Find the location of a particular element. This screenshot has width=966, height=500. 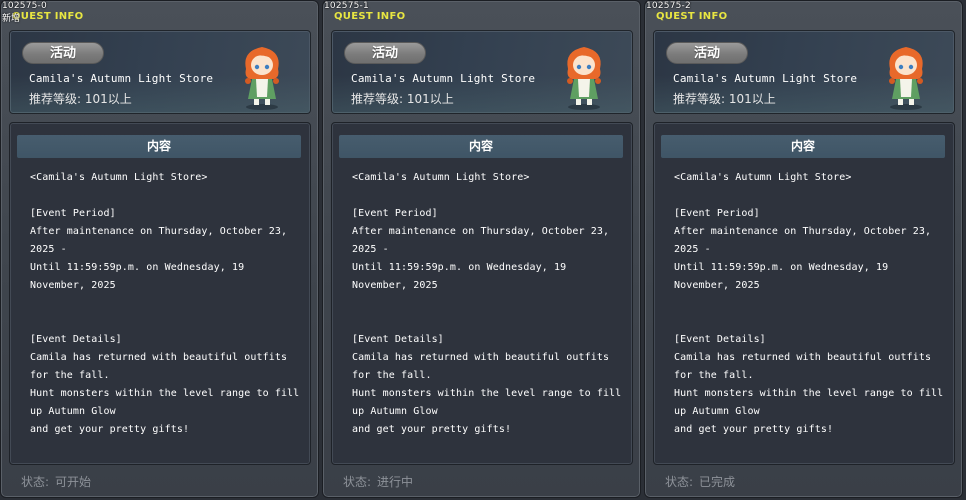

panel-id-label: 102575-0 is located at coordinates (24, 6).